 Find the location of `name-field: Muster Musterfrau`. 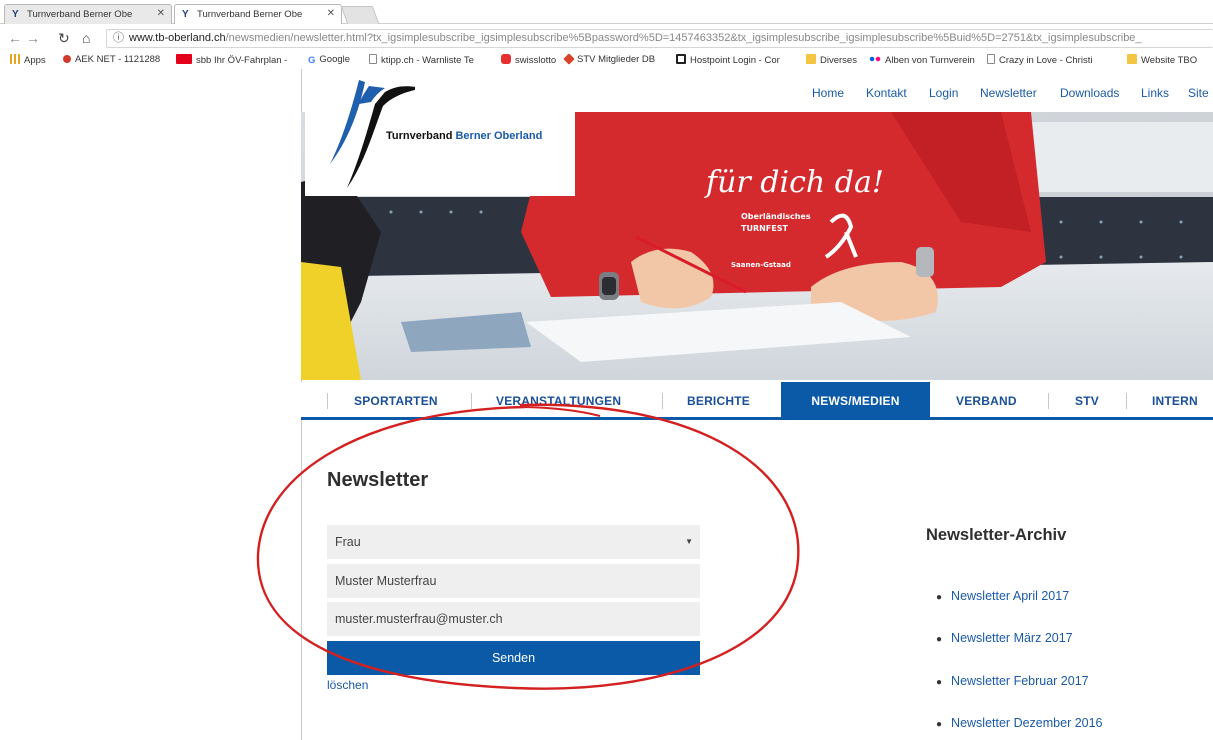

name-field: Muster Musterfrau is located at coordinates (513, 581).